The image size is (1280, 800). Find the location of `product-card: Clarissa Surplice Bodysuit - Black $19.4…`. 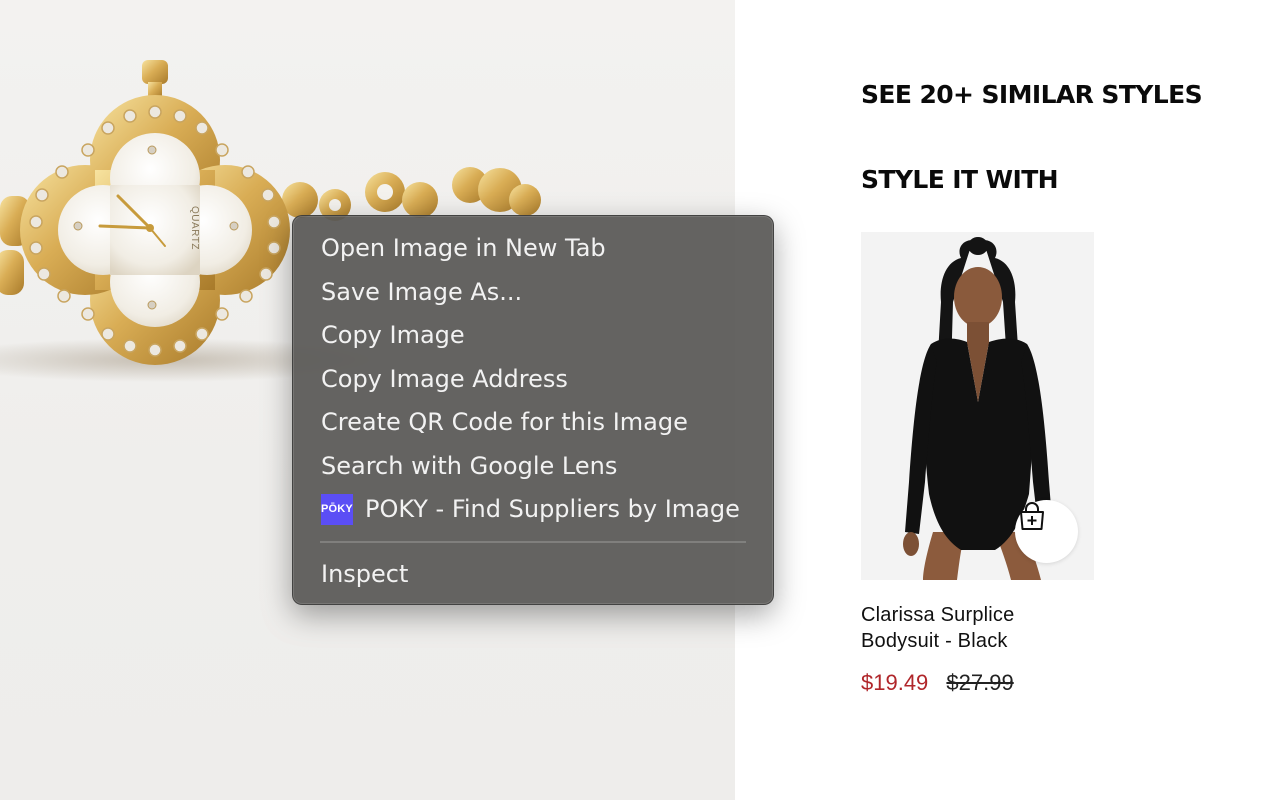

product-card: Clarissa Surplice Bodysuit - Black $19.4… is located at coordinates (977, 464).